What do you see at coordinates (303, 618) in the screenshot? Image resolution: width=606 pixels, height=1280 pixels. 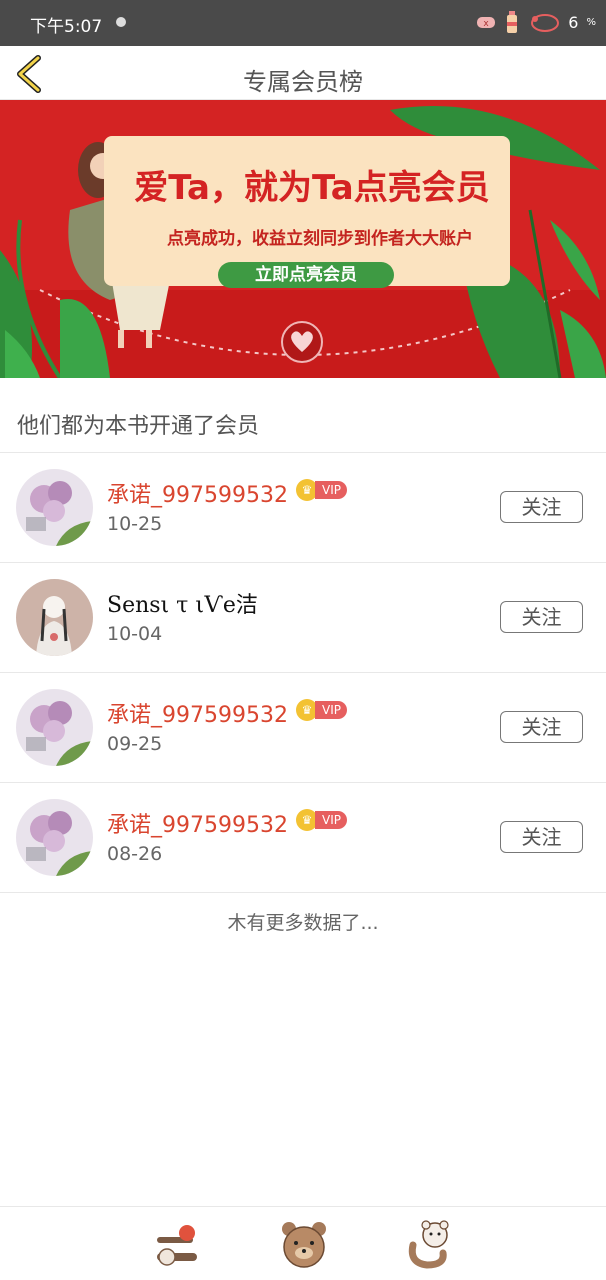 I see `list-item: Sensι τ ιѴe洁 10-04 关注` at bounding box center [303, 618].